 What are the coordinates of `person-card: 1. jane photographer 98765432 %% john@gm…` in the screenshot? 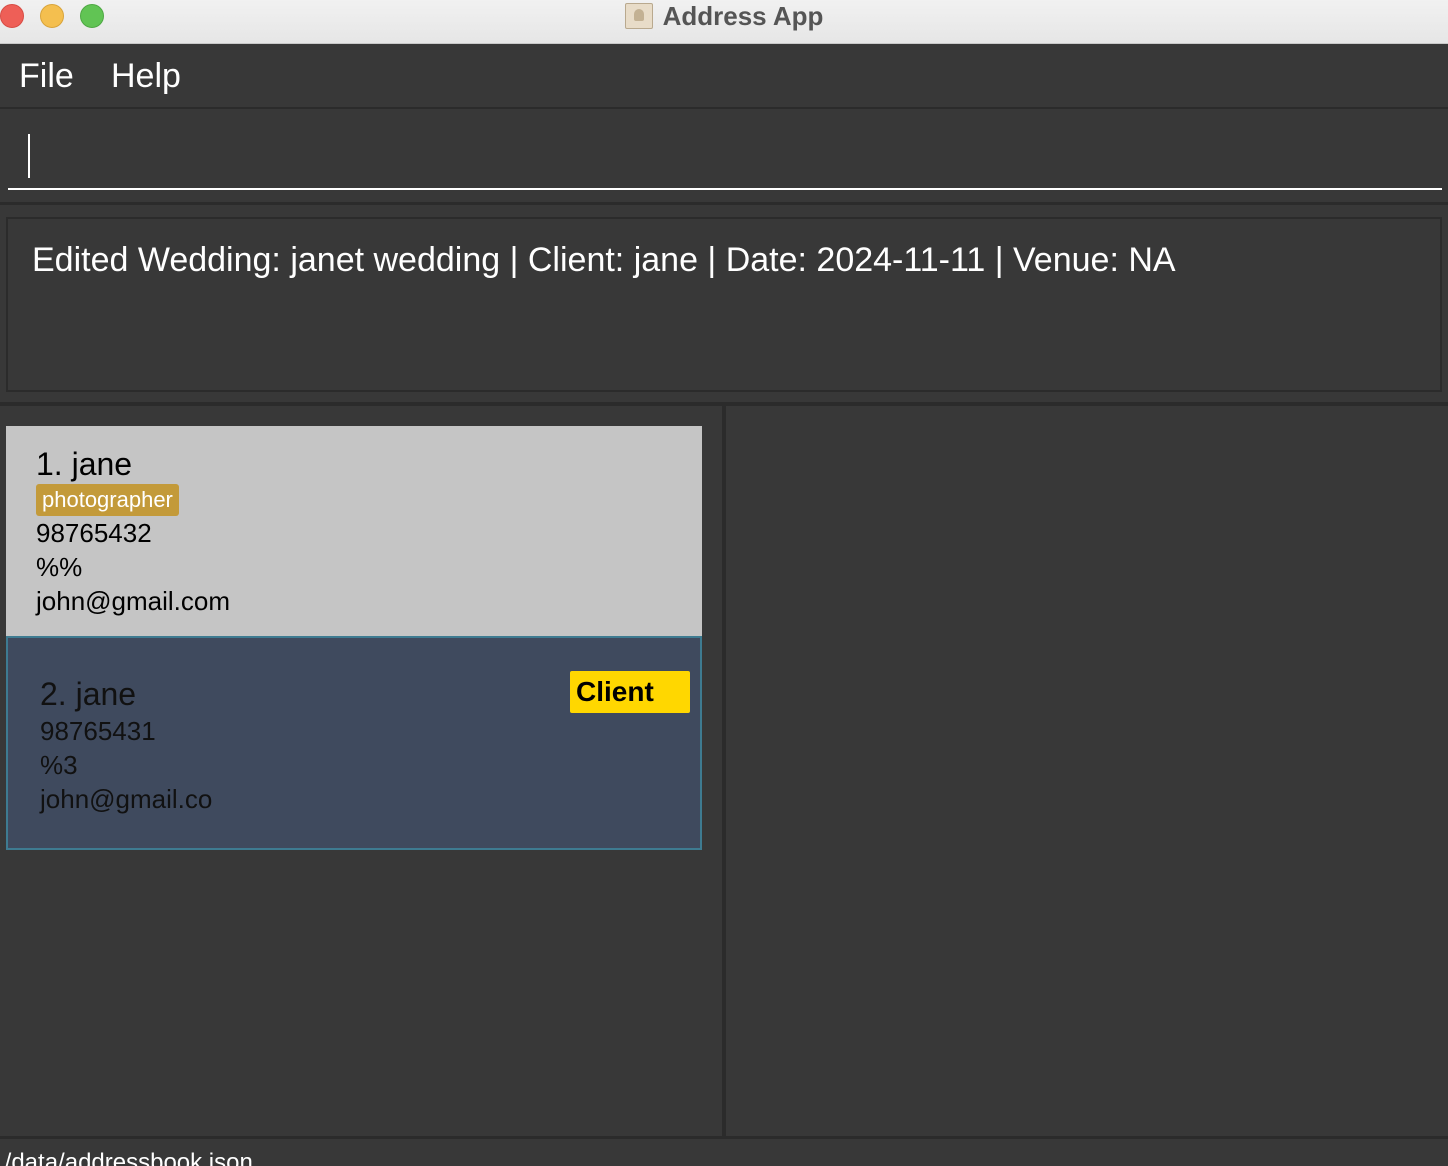 It's located at (354, 531).